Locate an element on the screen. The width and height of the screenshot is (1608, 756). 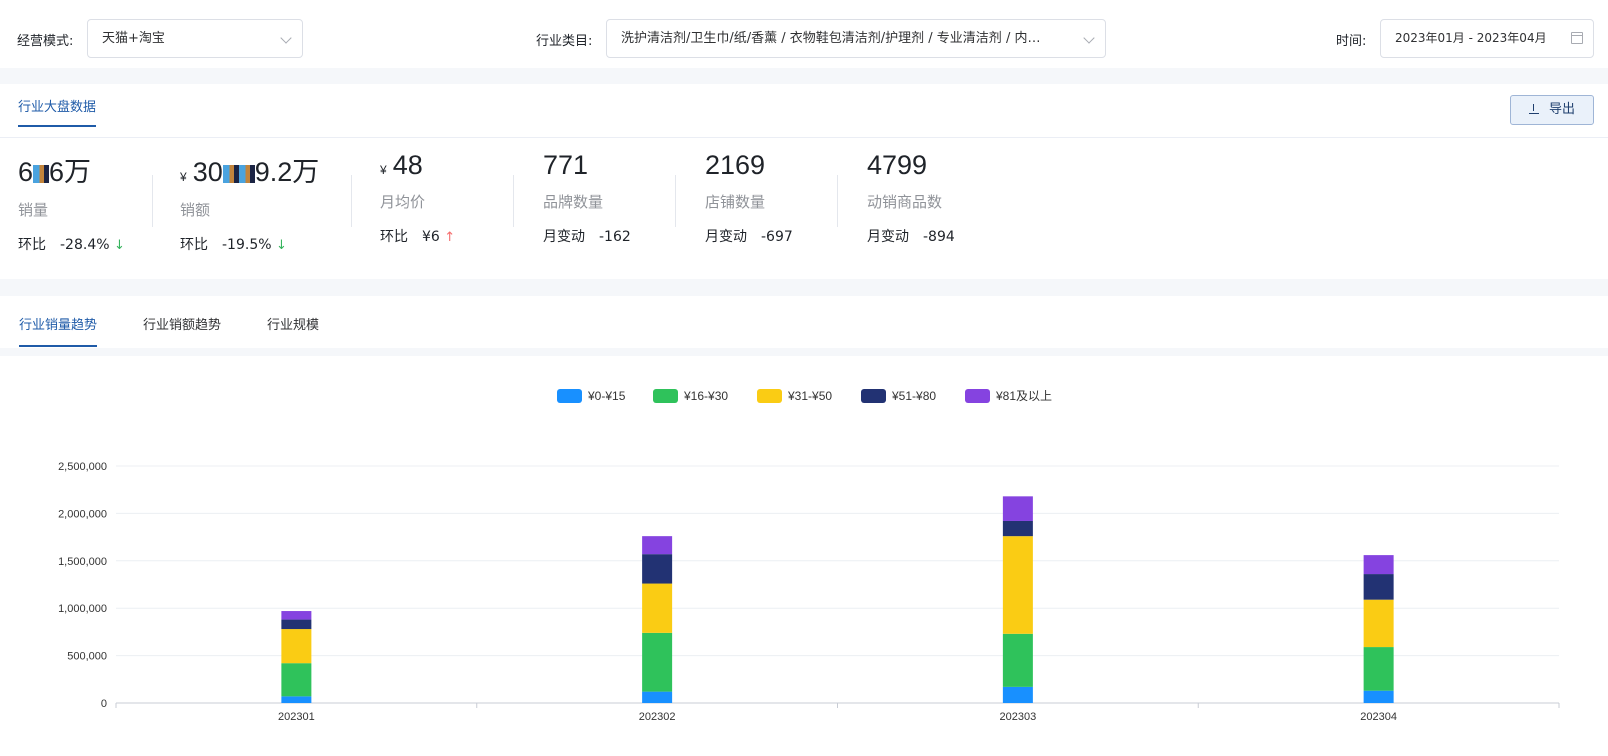
kpi-store-count: 2169 店铺数量 月变动 -697 is located at coordinates (749, 200).